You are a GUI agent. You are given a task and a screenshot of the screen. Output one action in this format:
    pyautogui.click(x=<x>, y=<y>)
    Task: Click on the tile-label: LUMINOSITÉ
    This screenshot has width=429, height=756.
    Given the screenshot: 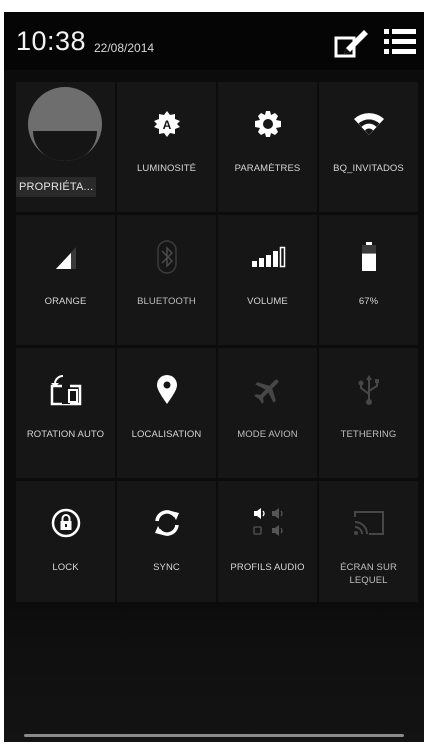 What is the action you would take?
    pyautogui.click(x=166, y=168)
    